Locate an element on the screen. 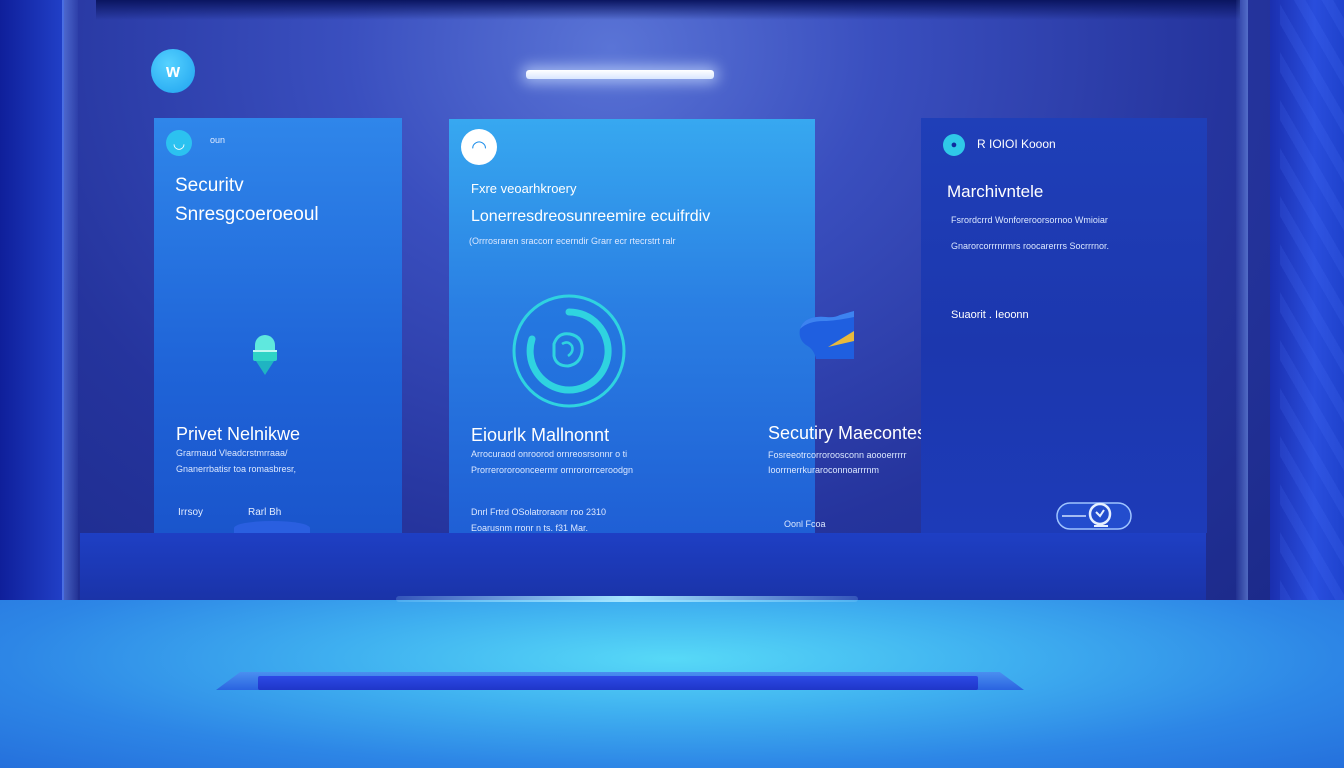  toggle-switch-icon is located at coordinates (1094, 516).